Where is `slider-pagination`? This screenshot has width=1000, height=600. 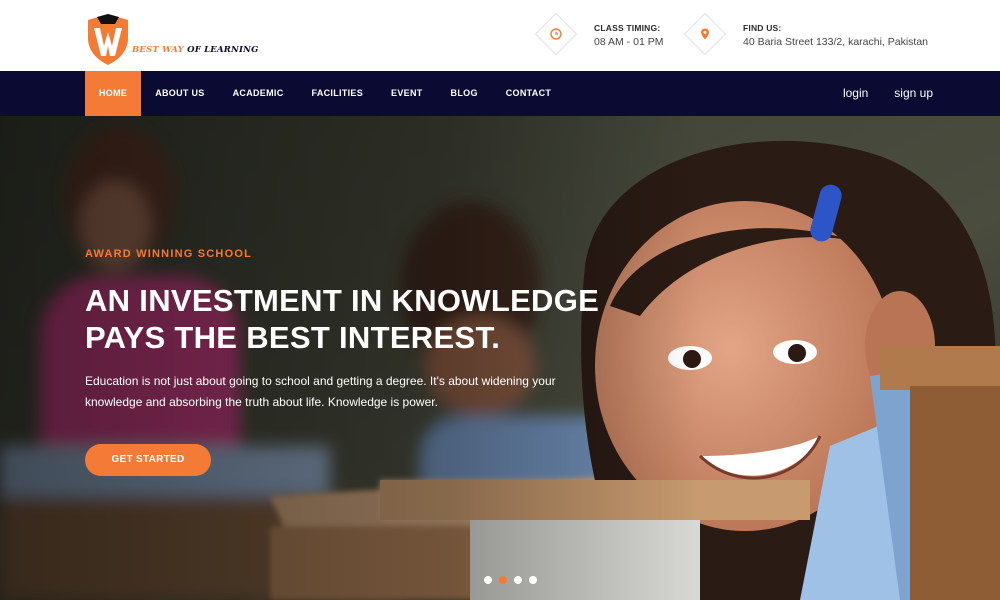 slider-pagination is located at coordinates (510, 580).